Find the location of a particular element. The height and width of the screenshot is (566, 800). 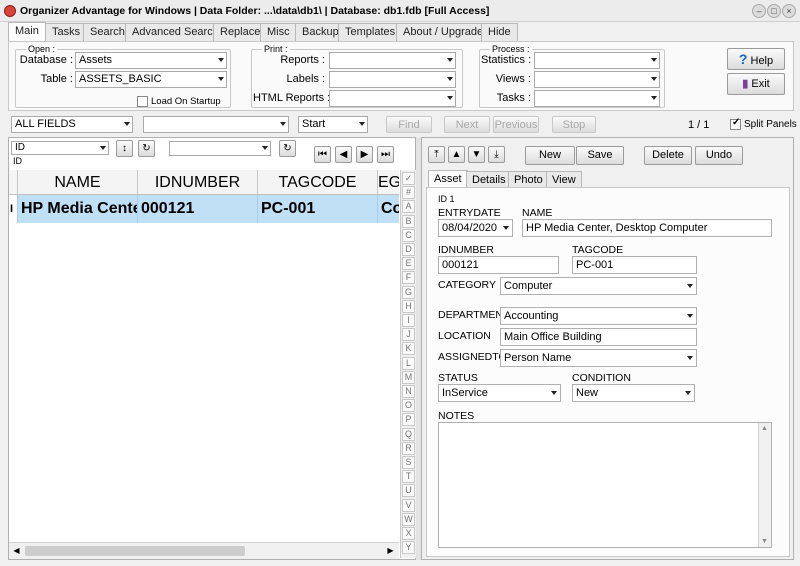

scroll-up-icon: ▲ is located at coordinates (764, 428).